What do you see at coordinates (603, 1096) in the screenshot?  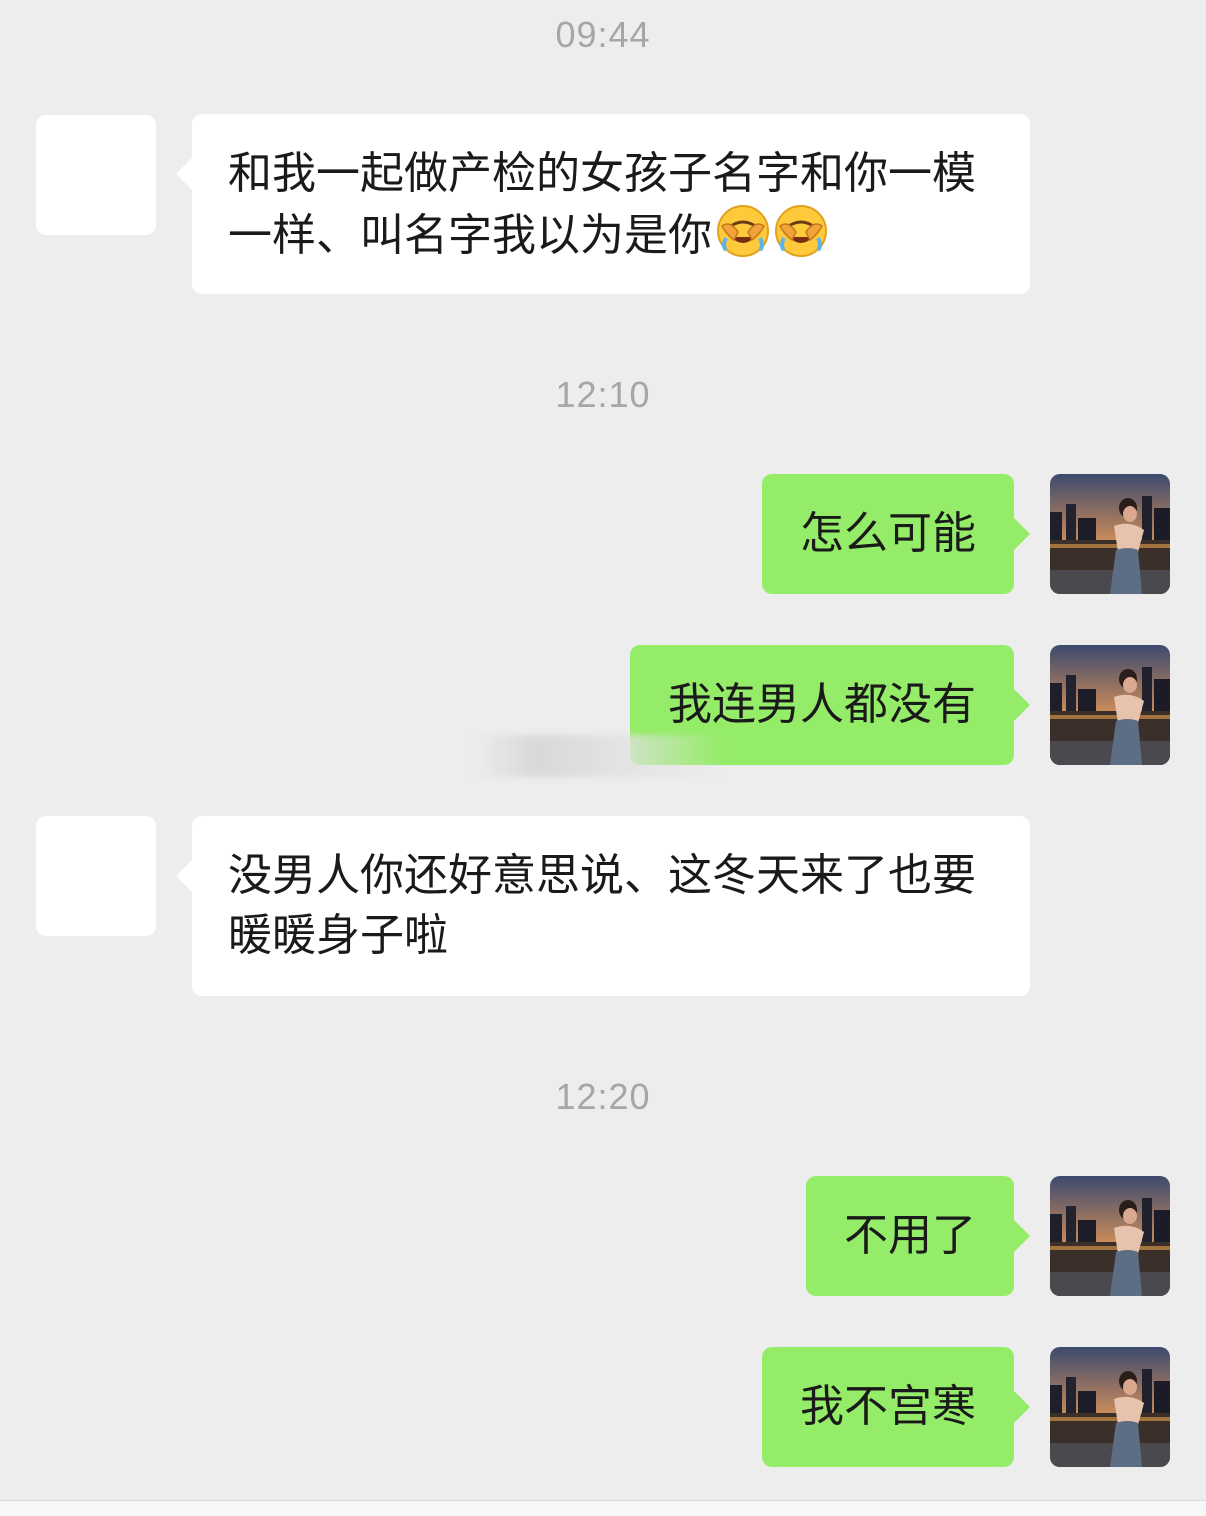 I see `timestamp: 12:20` at bounding box center [603, 1096].